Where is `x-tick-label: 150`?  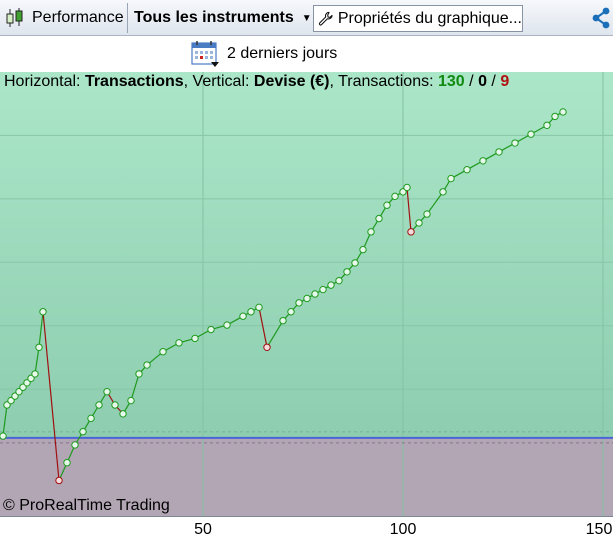
x-tick-label: 150 is located at coordinates (599, 529).